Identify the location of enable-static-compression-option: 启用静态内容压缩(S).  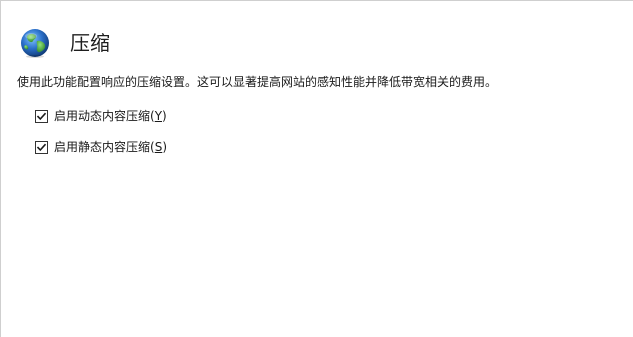
(101, 147).